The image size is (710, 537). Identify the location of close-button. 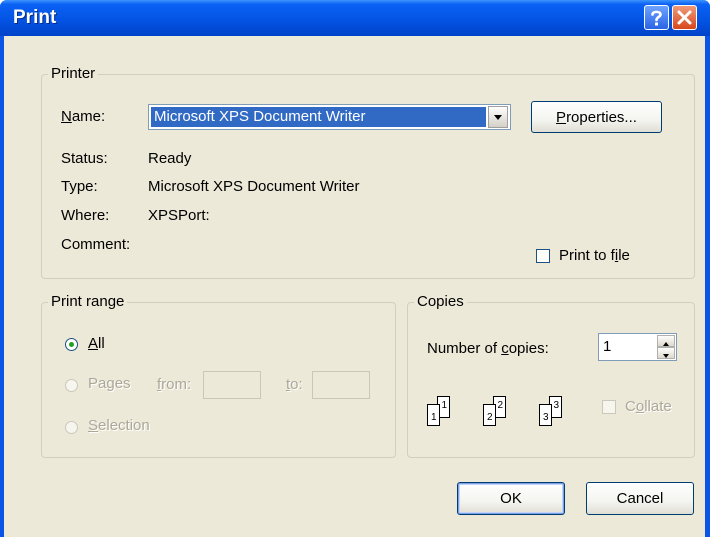
(684, 17).